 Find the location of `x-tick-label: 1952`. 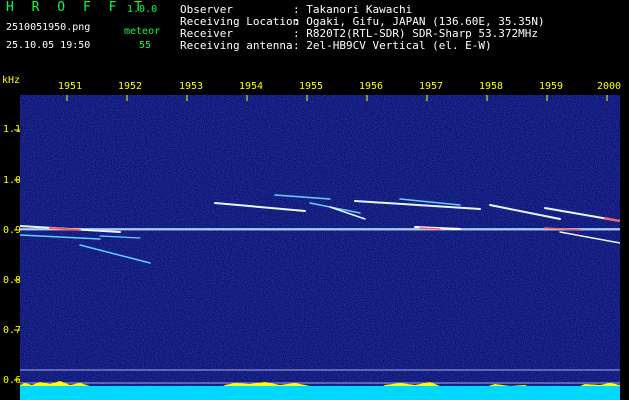

x-tick-label: 1952 is located at coordinates (130, 86).